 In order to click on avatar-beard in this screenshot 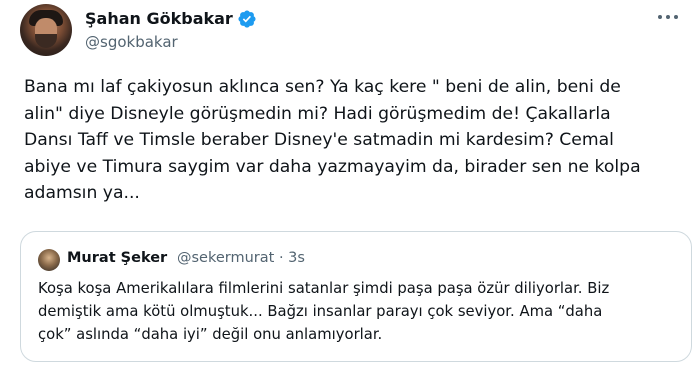, I will do `click(46, 41)`.